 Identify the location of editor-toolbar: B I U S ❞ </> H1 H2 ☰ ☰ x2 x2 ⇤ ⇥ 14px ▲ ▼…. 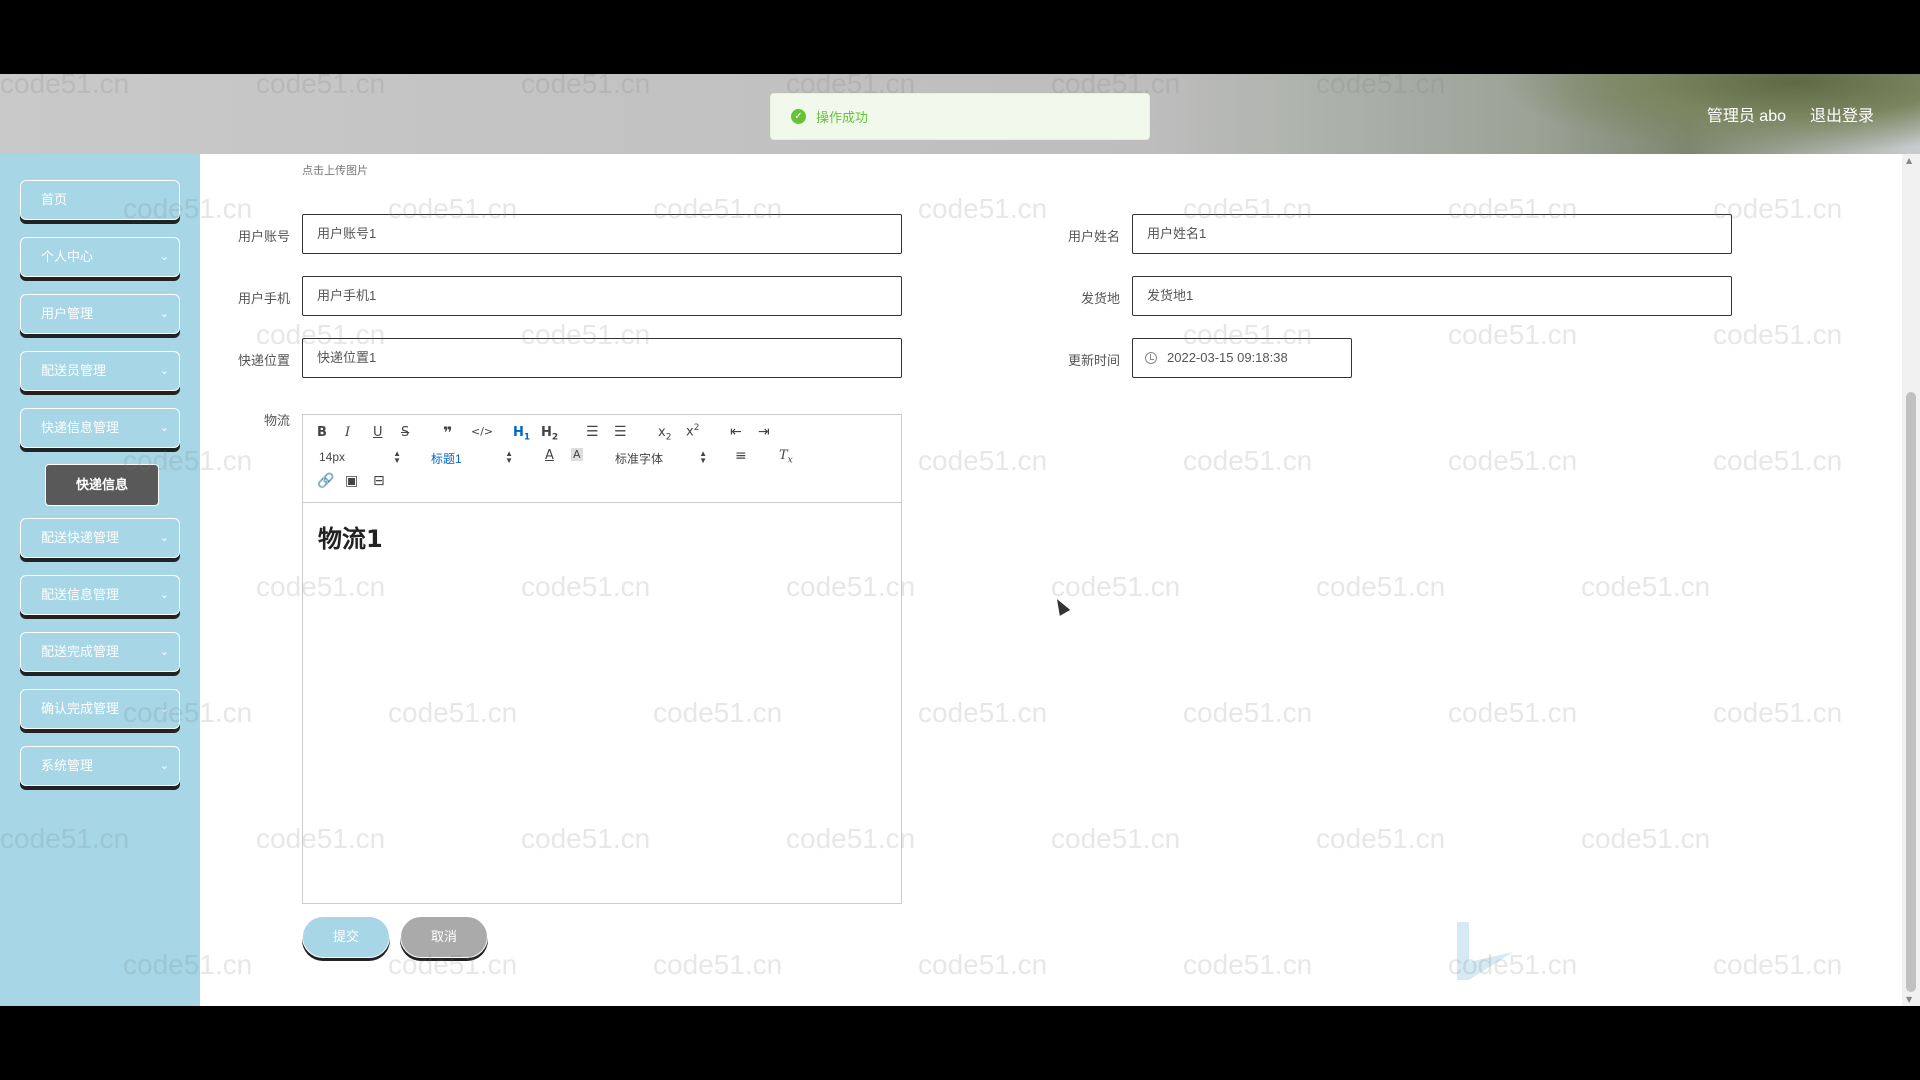
(602, 459).